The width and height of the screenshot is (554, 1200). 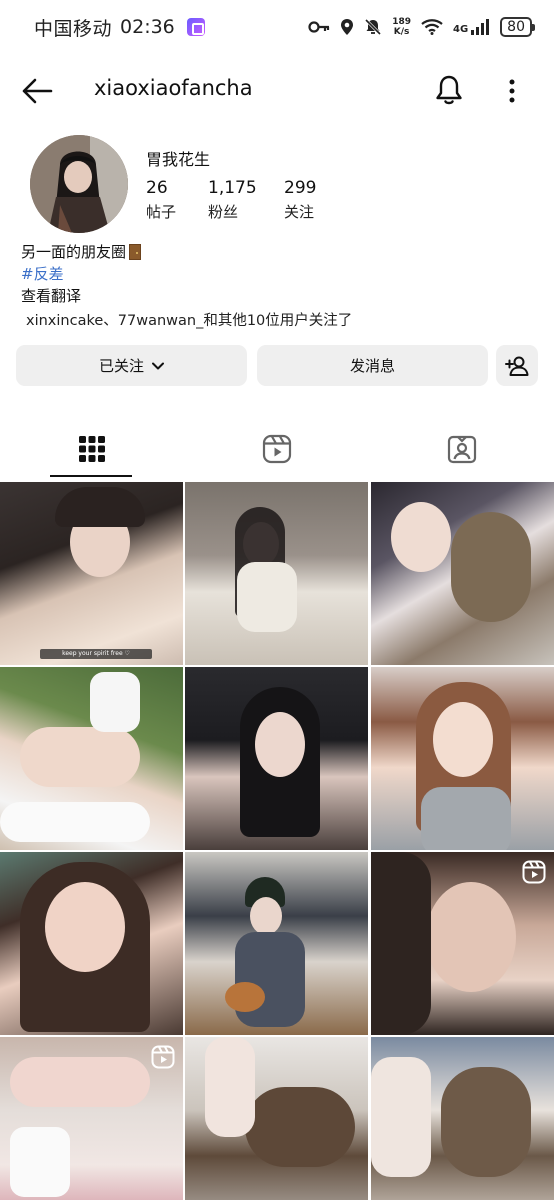 What do you see at coordinates (232, 200) in the screenshot?
I see `followers-count-stat: 1,175 粉丝` at bounding box center [232, 200].